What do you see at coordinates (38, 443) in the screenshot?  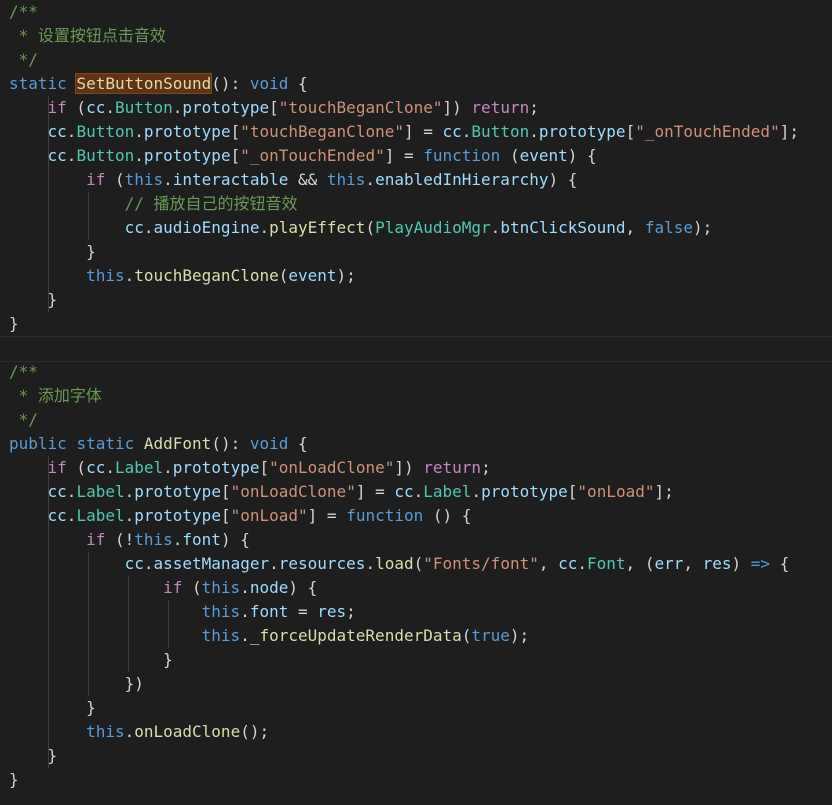 I see `code-token: public` at bounding box center [38, 443].